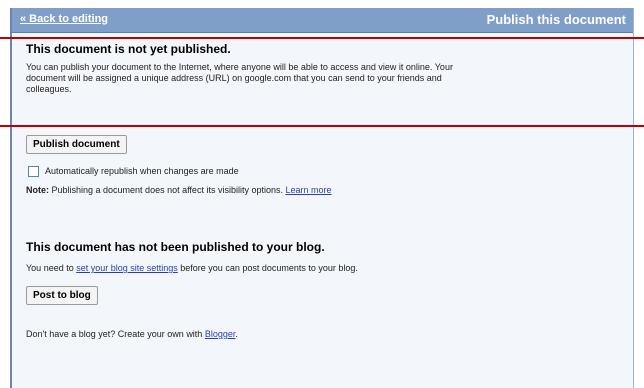 This screenshot has width=644, height=388. Describe the element at coordinates (62, 295) in the screenshot. I see `post-to-blog-button: Post to blog` at that location.